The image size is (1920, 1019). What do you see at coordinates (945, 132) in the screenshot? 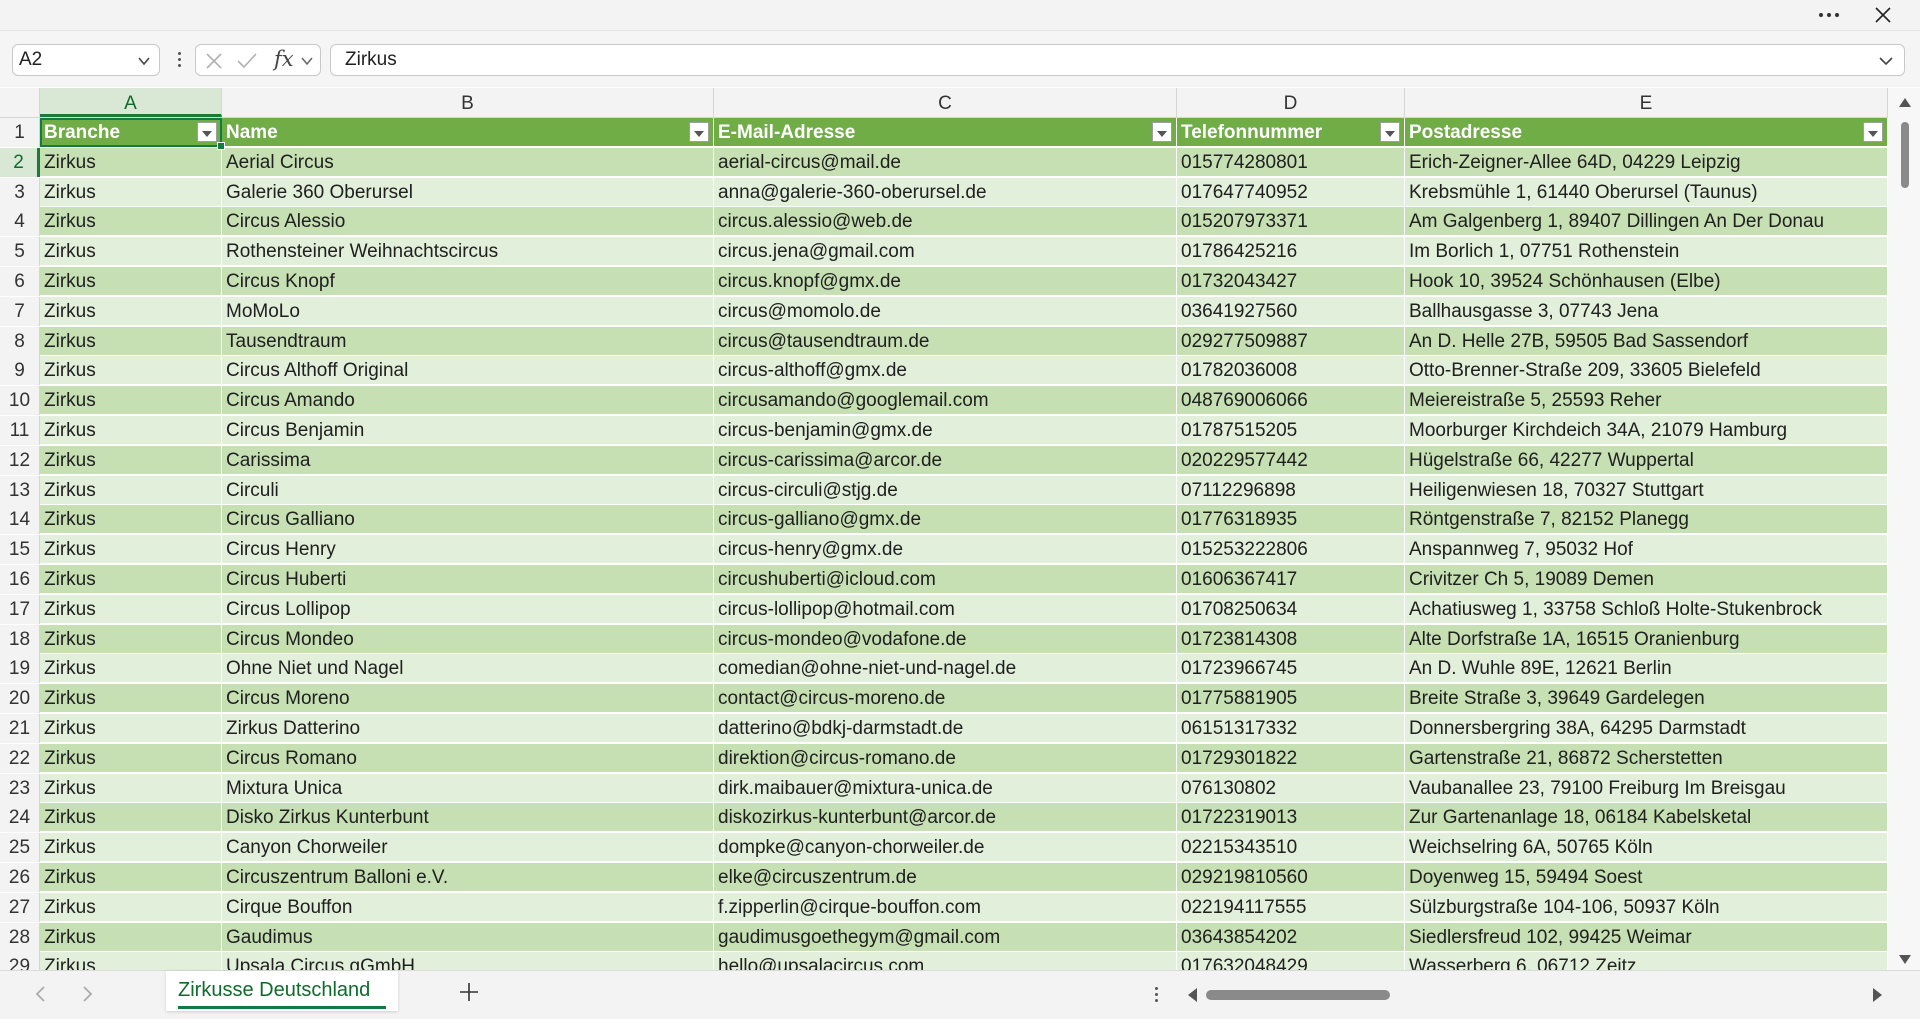
I see `header-cell-email: E-Mail-Adresse` at bounding box center [945, 132].